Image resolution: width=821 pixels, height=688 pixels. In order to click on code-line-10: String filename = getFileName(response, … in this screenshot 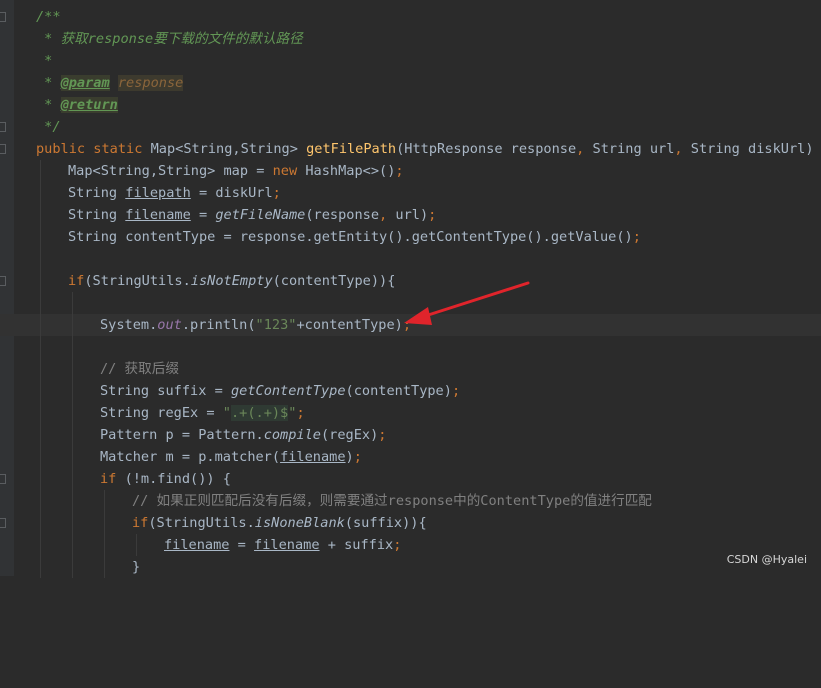, I will do `click(410, 215)`.